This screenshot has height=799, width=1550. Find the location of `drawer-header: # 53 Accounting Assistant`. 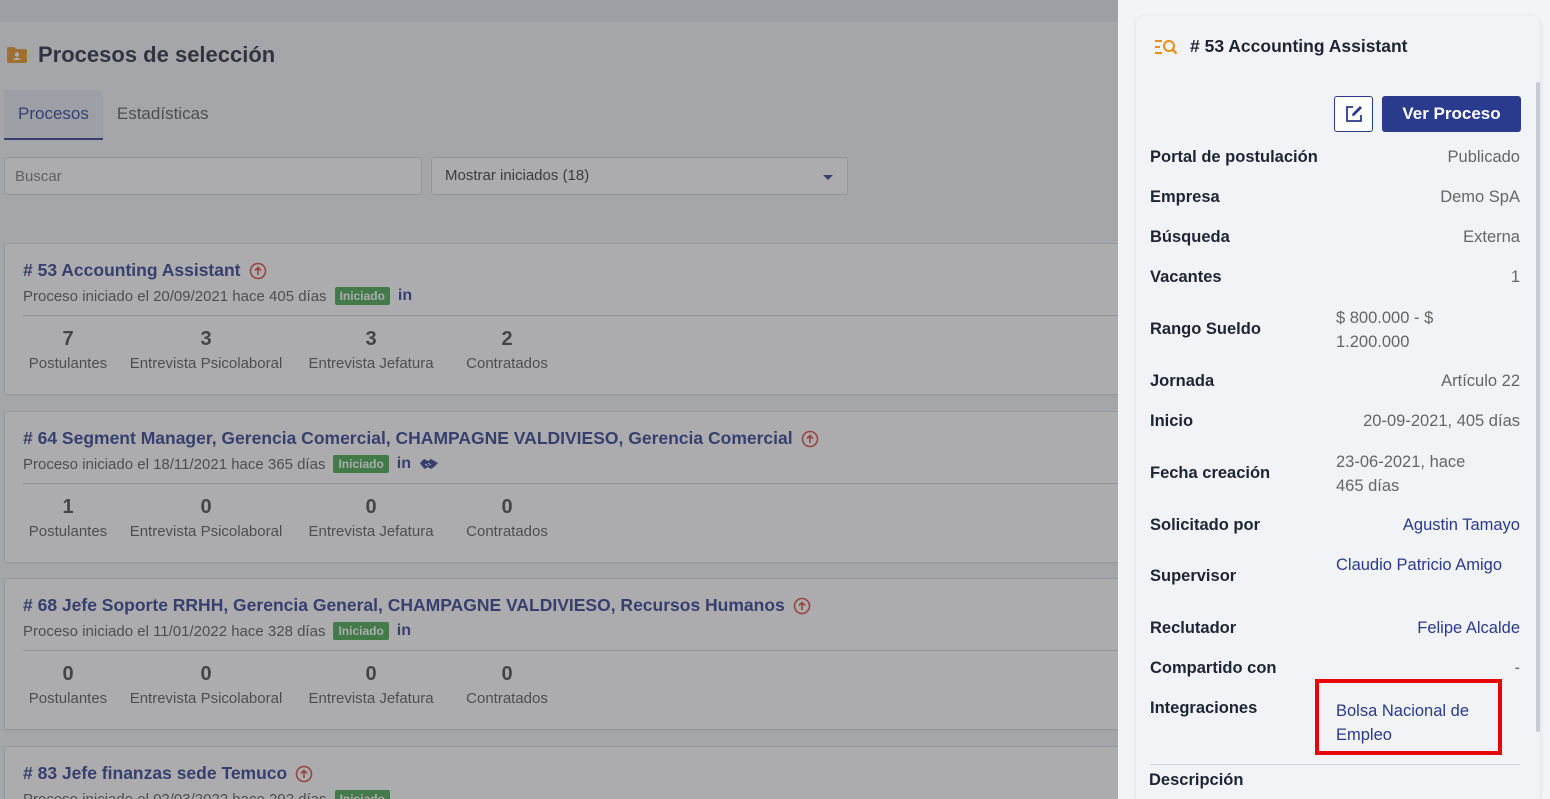

drawer-header: # 53 Accounting Assistant is located at coordinates (1281, 46).